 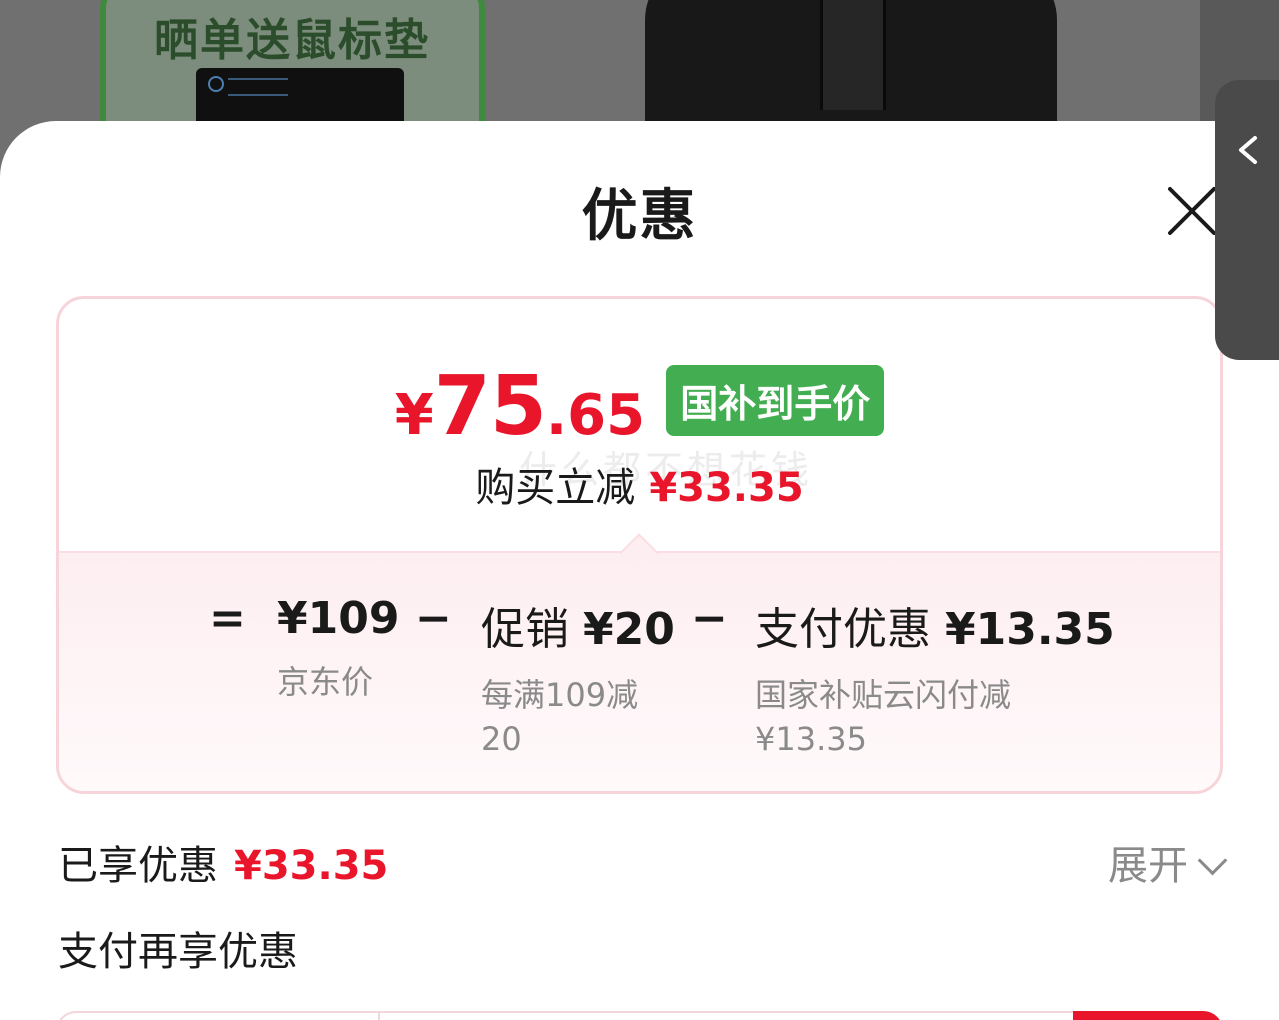 What do you see at coordinates (1030, 629) in the screenshot?
I see `payment-discount-value: ¥13.35` at bounding box center [1030, 629].